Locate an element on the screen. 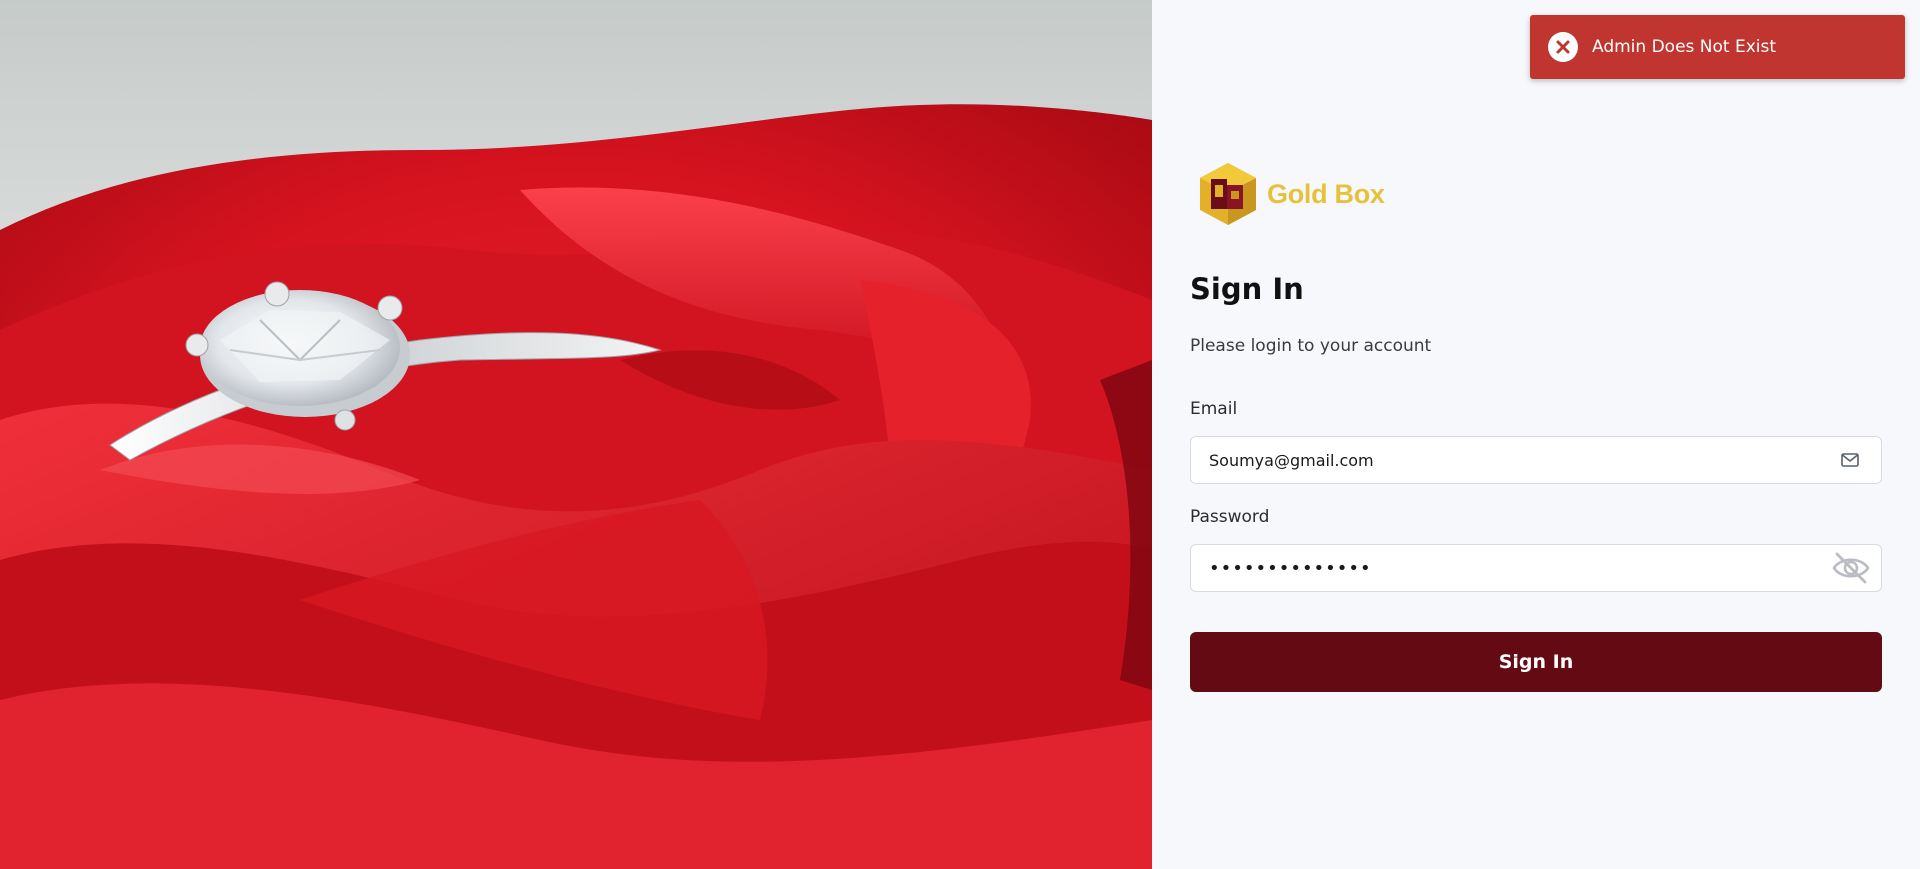  error-toast: Admin Does Not Exist is located at coordinates (1717, 47).